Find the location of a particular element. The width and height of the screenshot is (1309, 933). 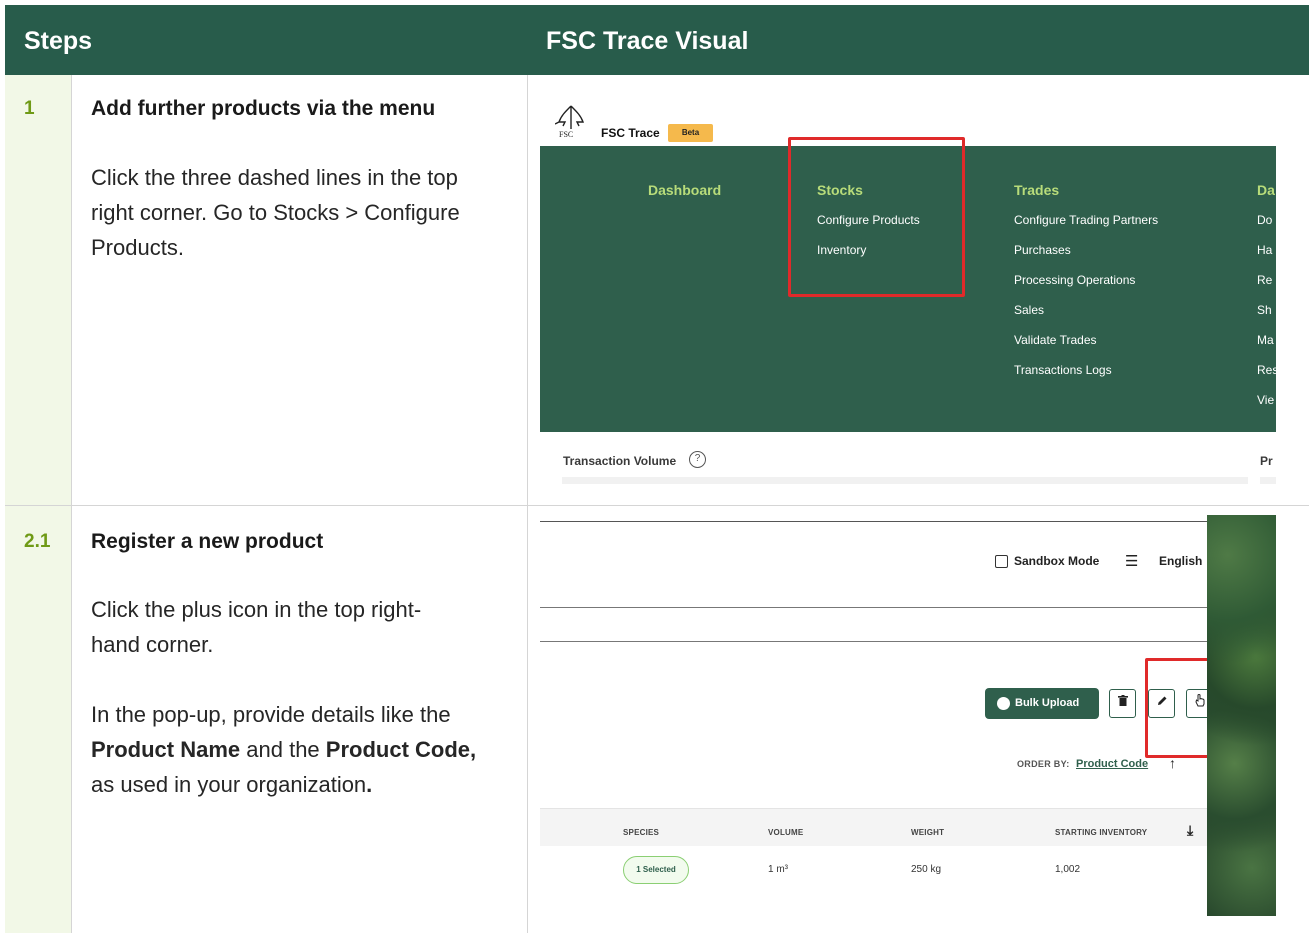

menu-trades: Trades is located at coordinates (1036, 190).